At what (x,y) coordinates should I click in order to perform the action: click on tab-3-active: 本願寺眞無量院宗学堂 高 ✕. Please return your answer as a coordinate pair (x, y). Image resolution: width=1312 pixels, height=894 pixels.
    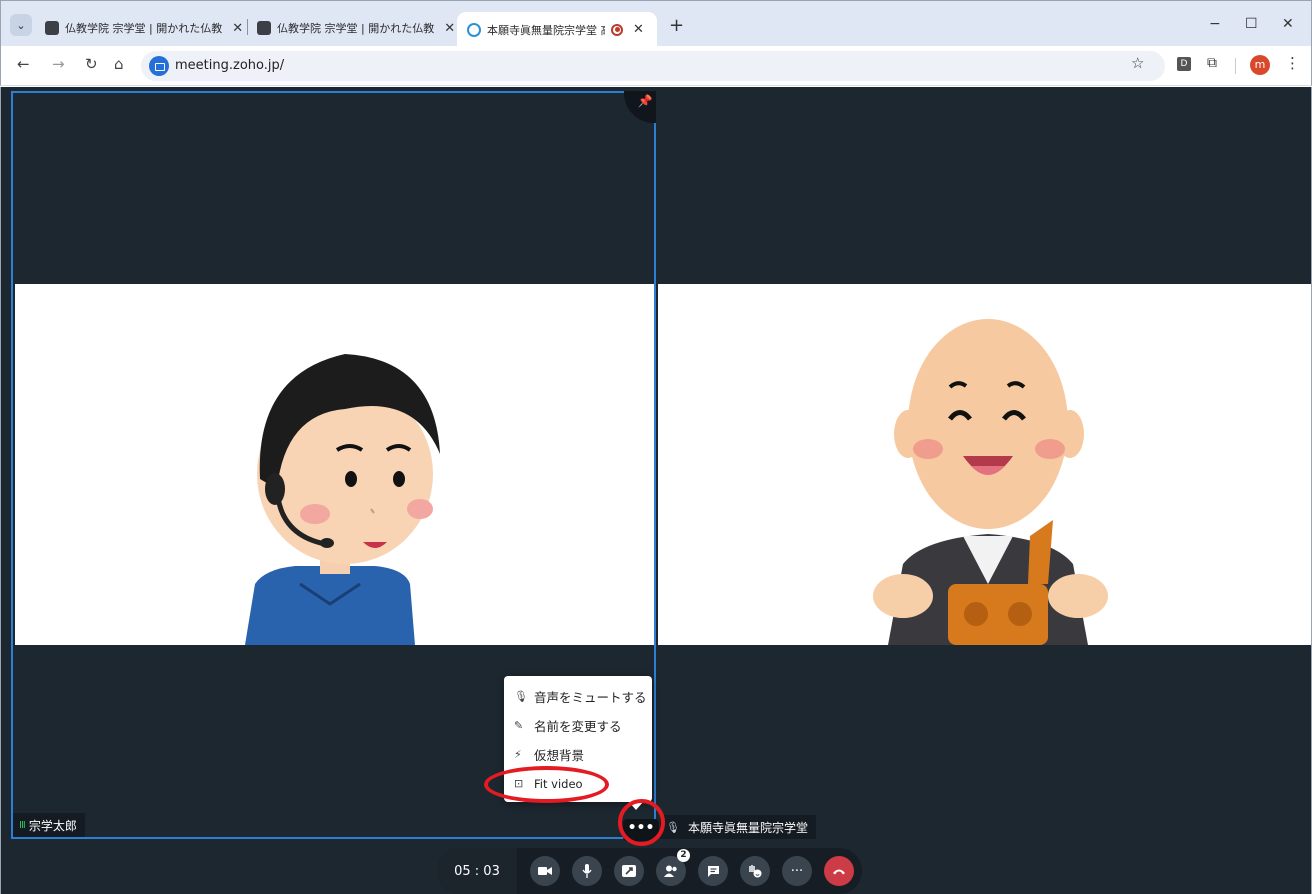
    Looking at the image, I should click on (557, 29).